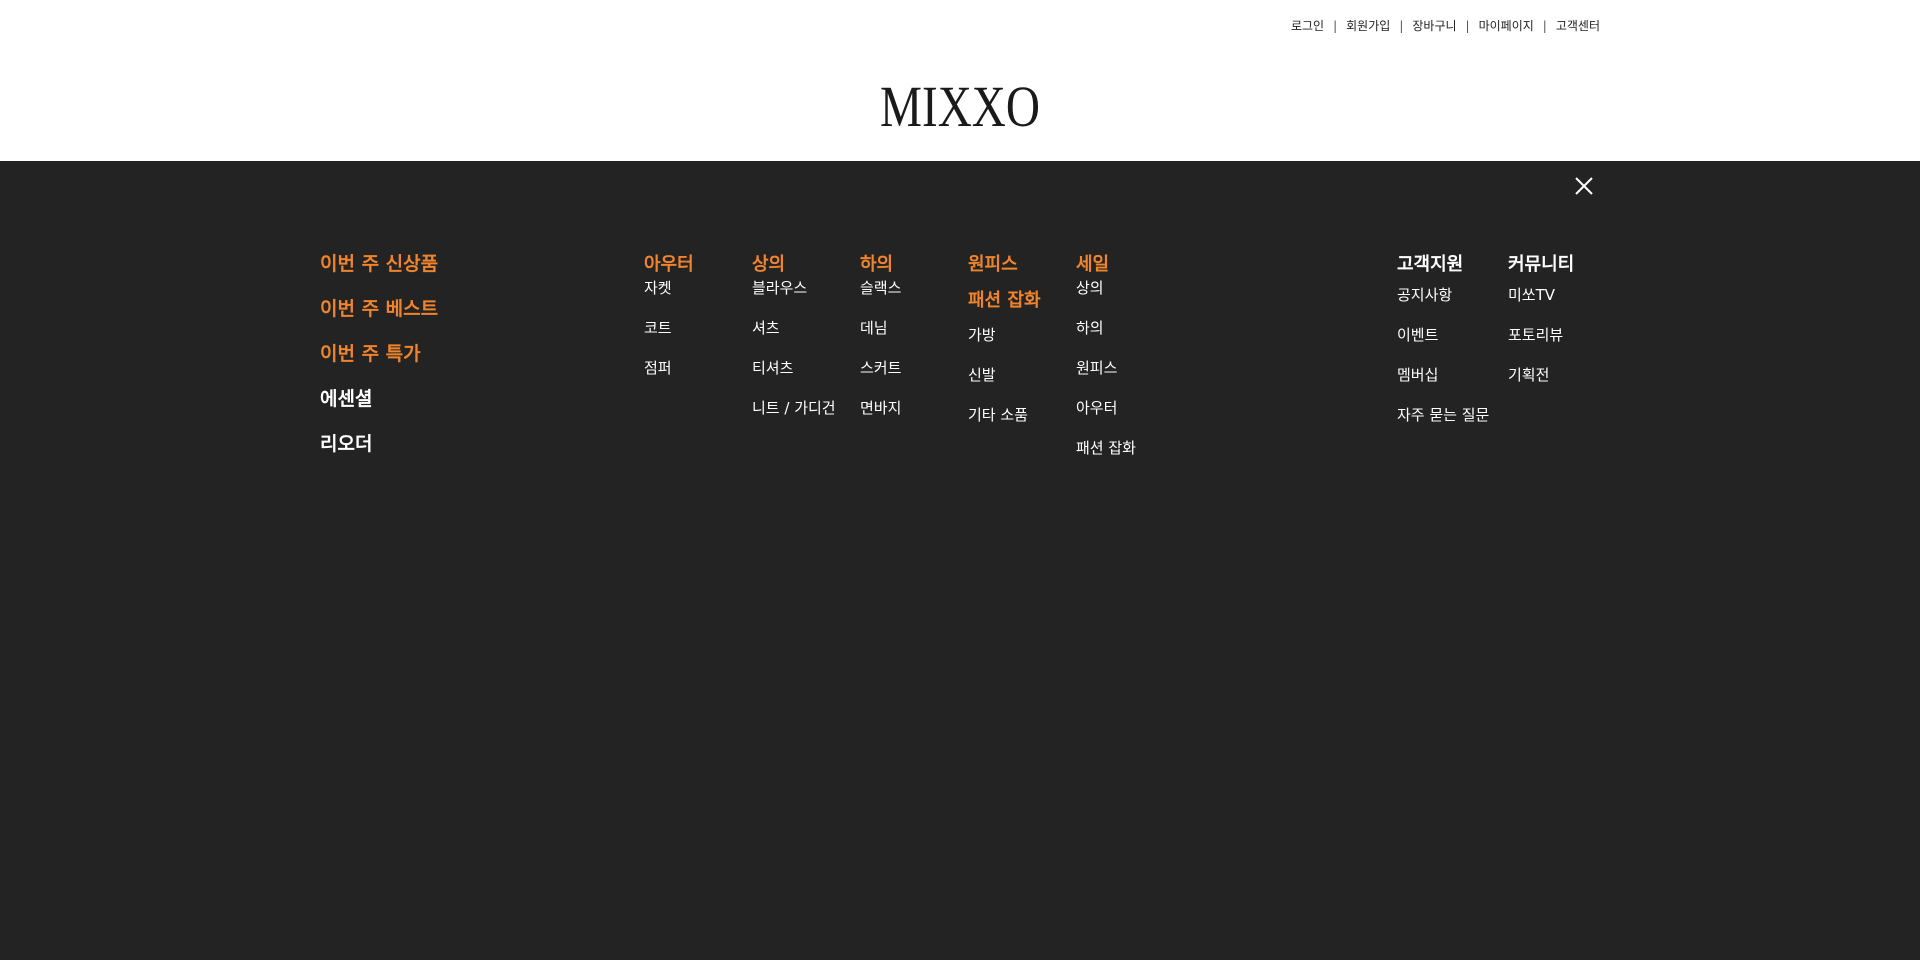 Image resolution: width=1920 pixels, height=960 pixels. Describe the element at coordinates (794, 408) in the screenshot. I see `category-link-knit-cardigan: 니트 / 가디건` at that location.